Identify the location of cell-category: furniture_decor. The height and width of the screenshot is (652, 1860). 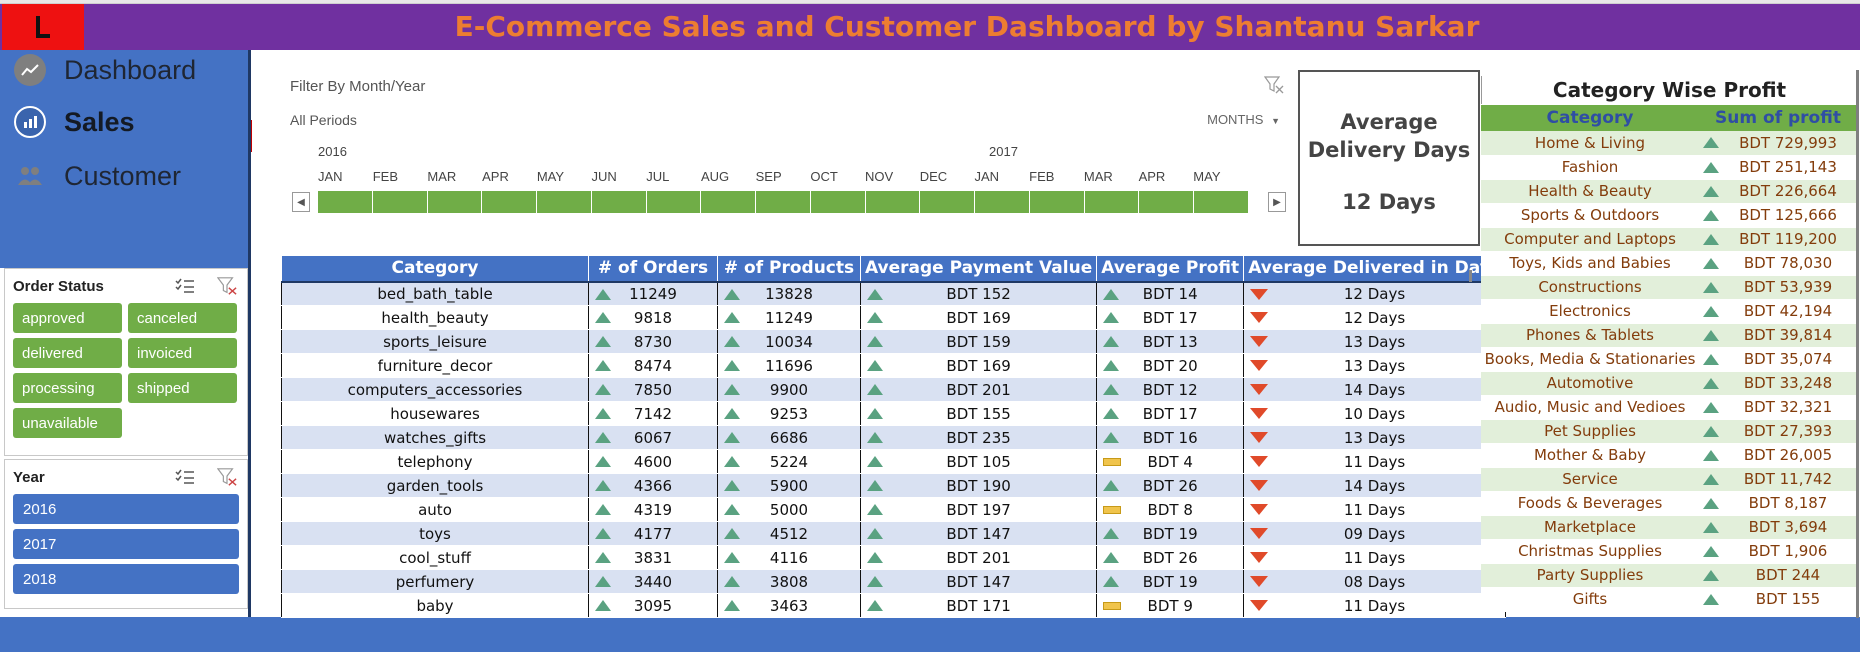
(435, 365).